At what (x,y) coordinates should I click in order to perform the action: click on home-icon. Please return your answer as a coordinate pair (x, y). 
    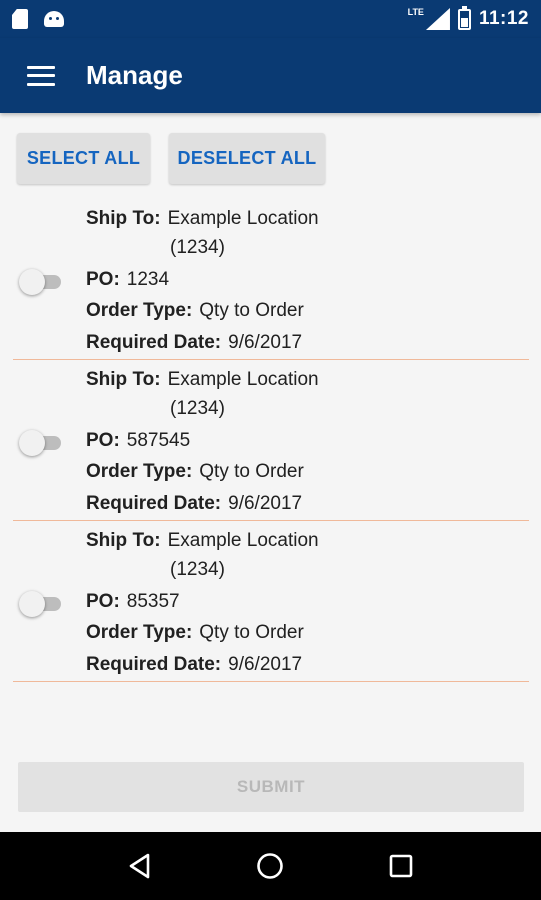
    Looking at the image, I should click on (270, 866).